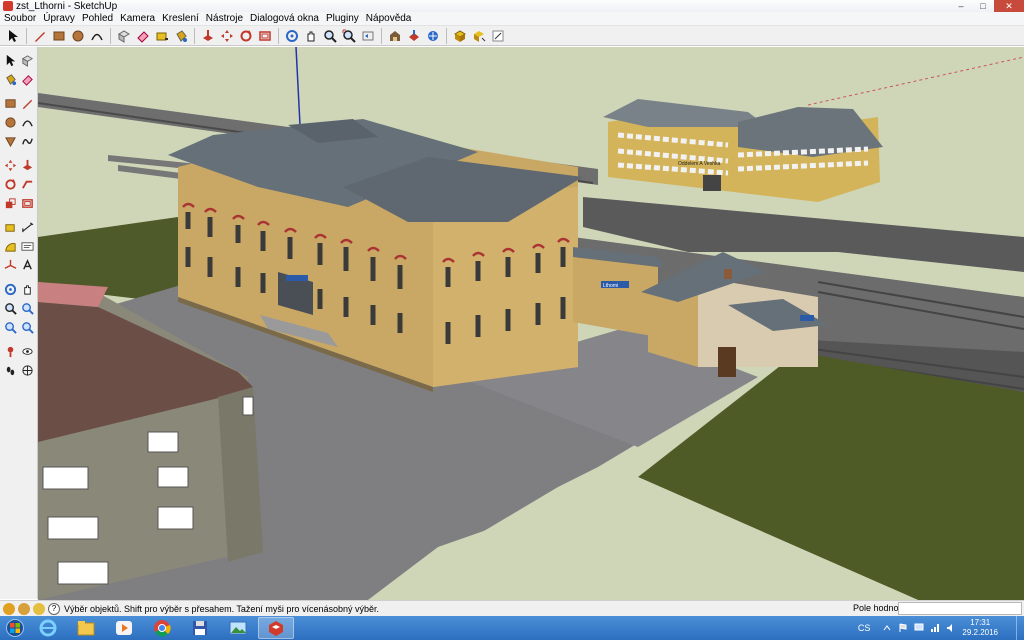  I want to click on look-around-icon, so click(27, 351).